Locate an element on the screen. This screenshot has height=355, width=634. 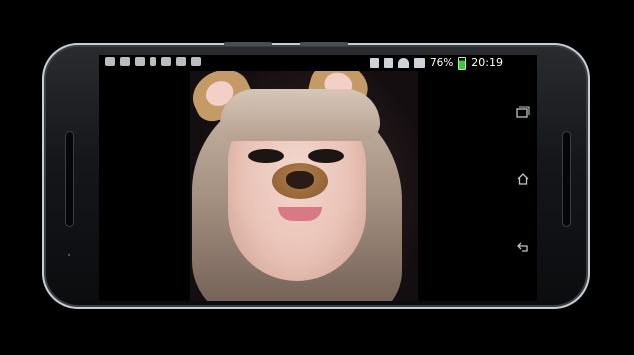
battery-percent: 76% is located at coordinates (441, 63).